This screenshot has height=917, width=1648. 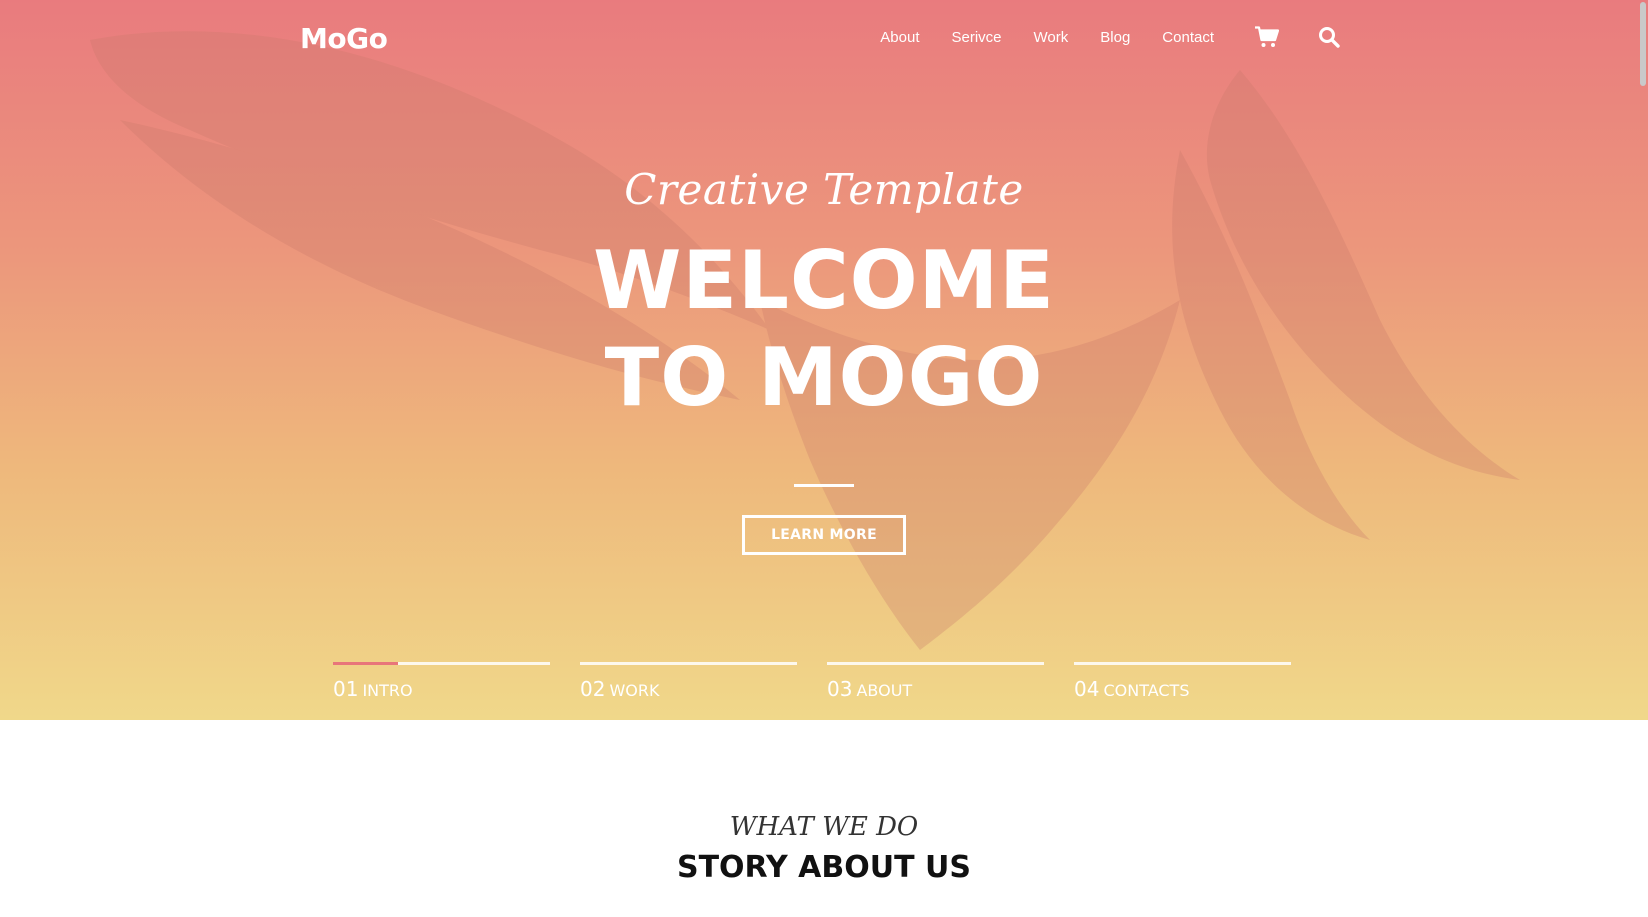 I want to click on nav-link-work: Work, so click(x=1051, y=37).